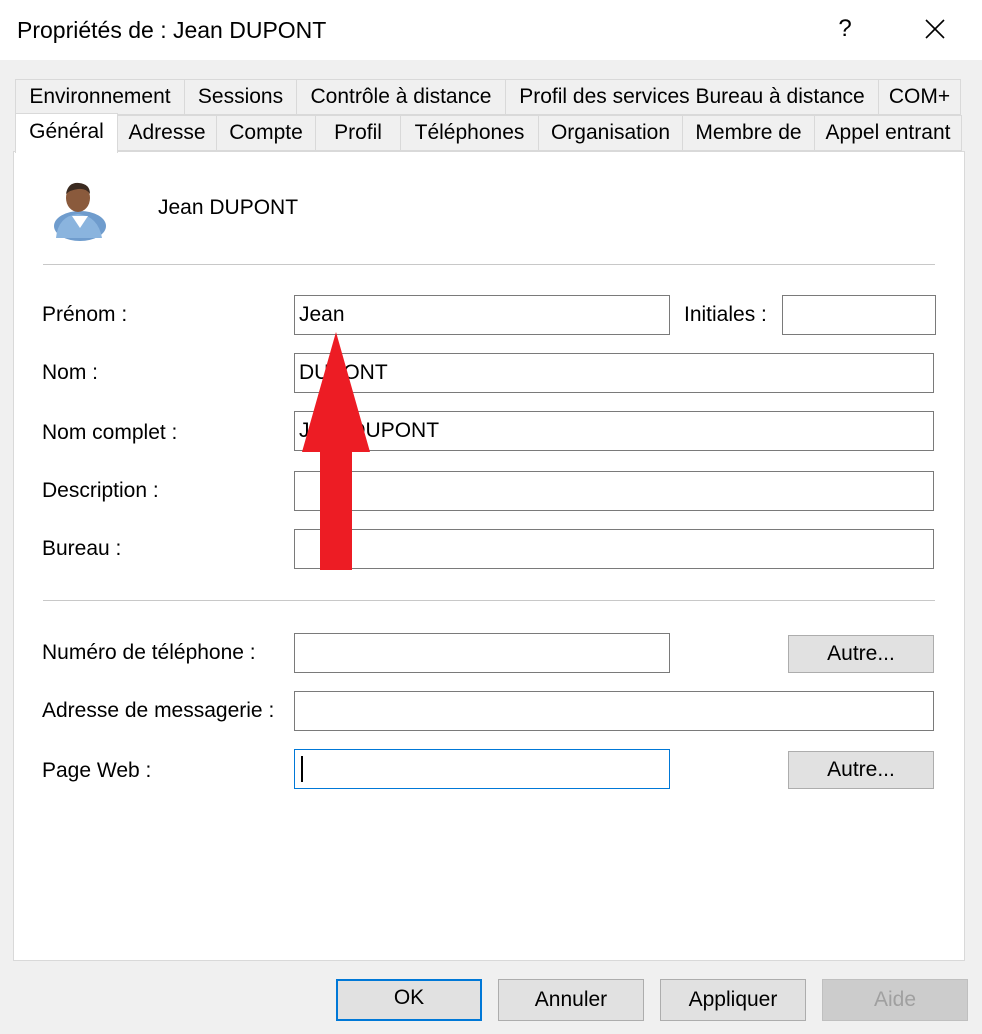 The image size is (982, 1034). I want to click on nom-complet-field: Jean DUPONT, so click(614, 431).